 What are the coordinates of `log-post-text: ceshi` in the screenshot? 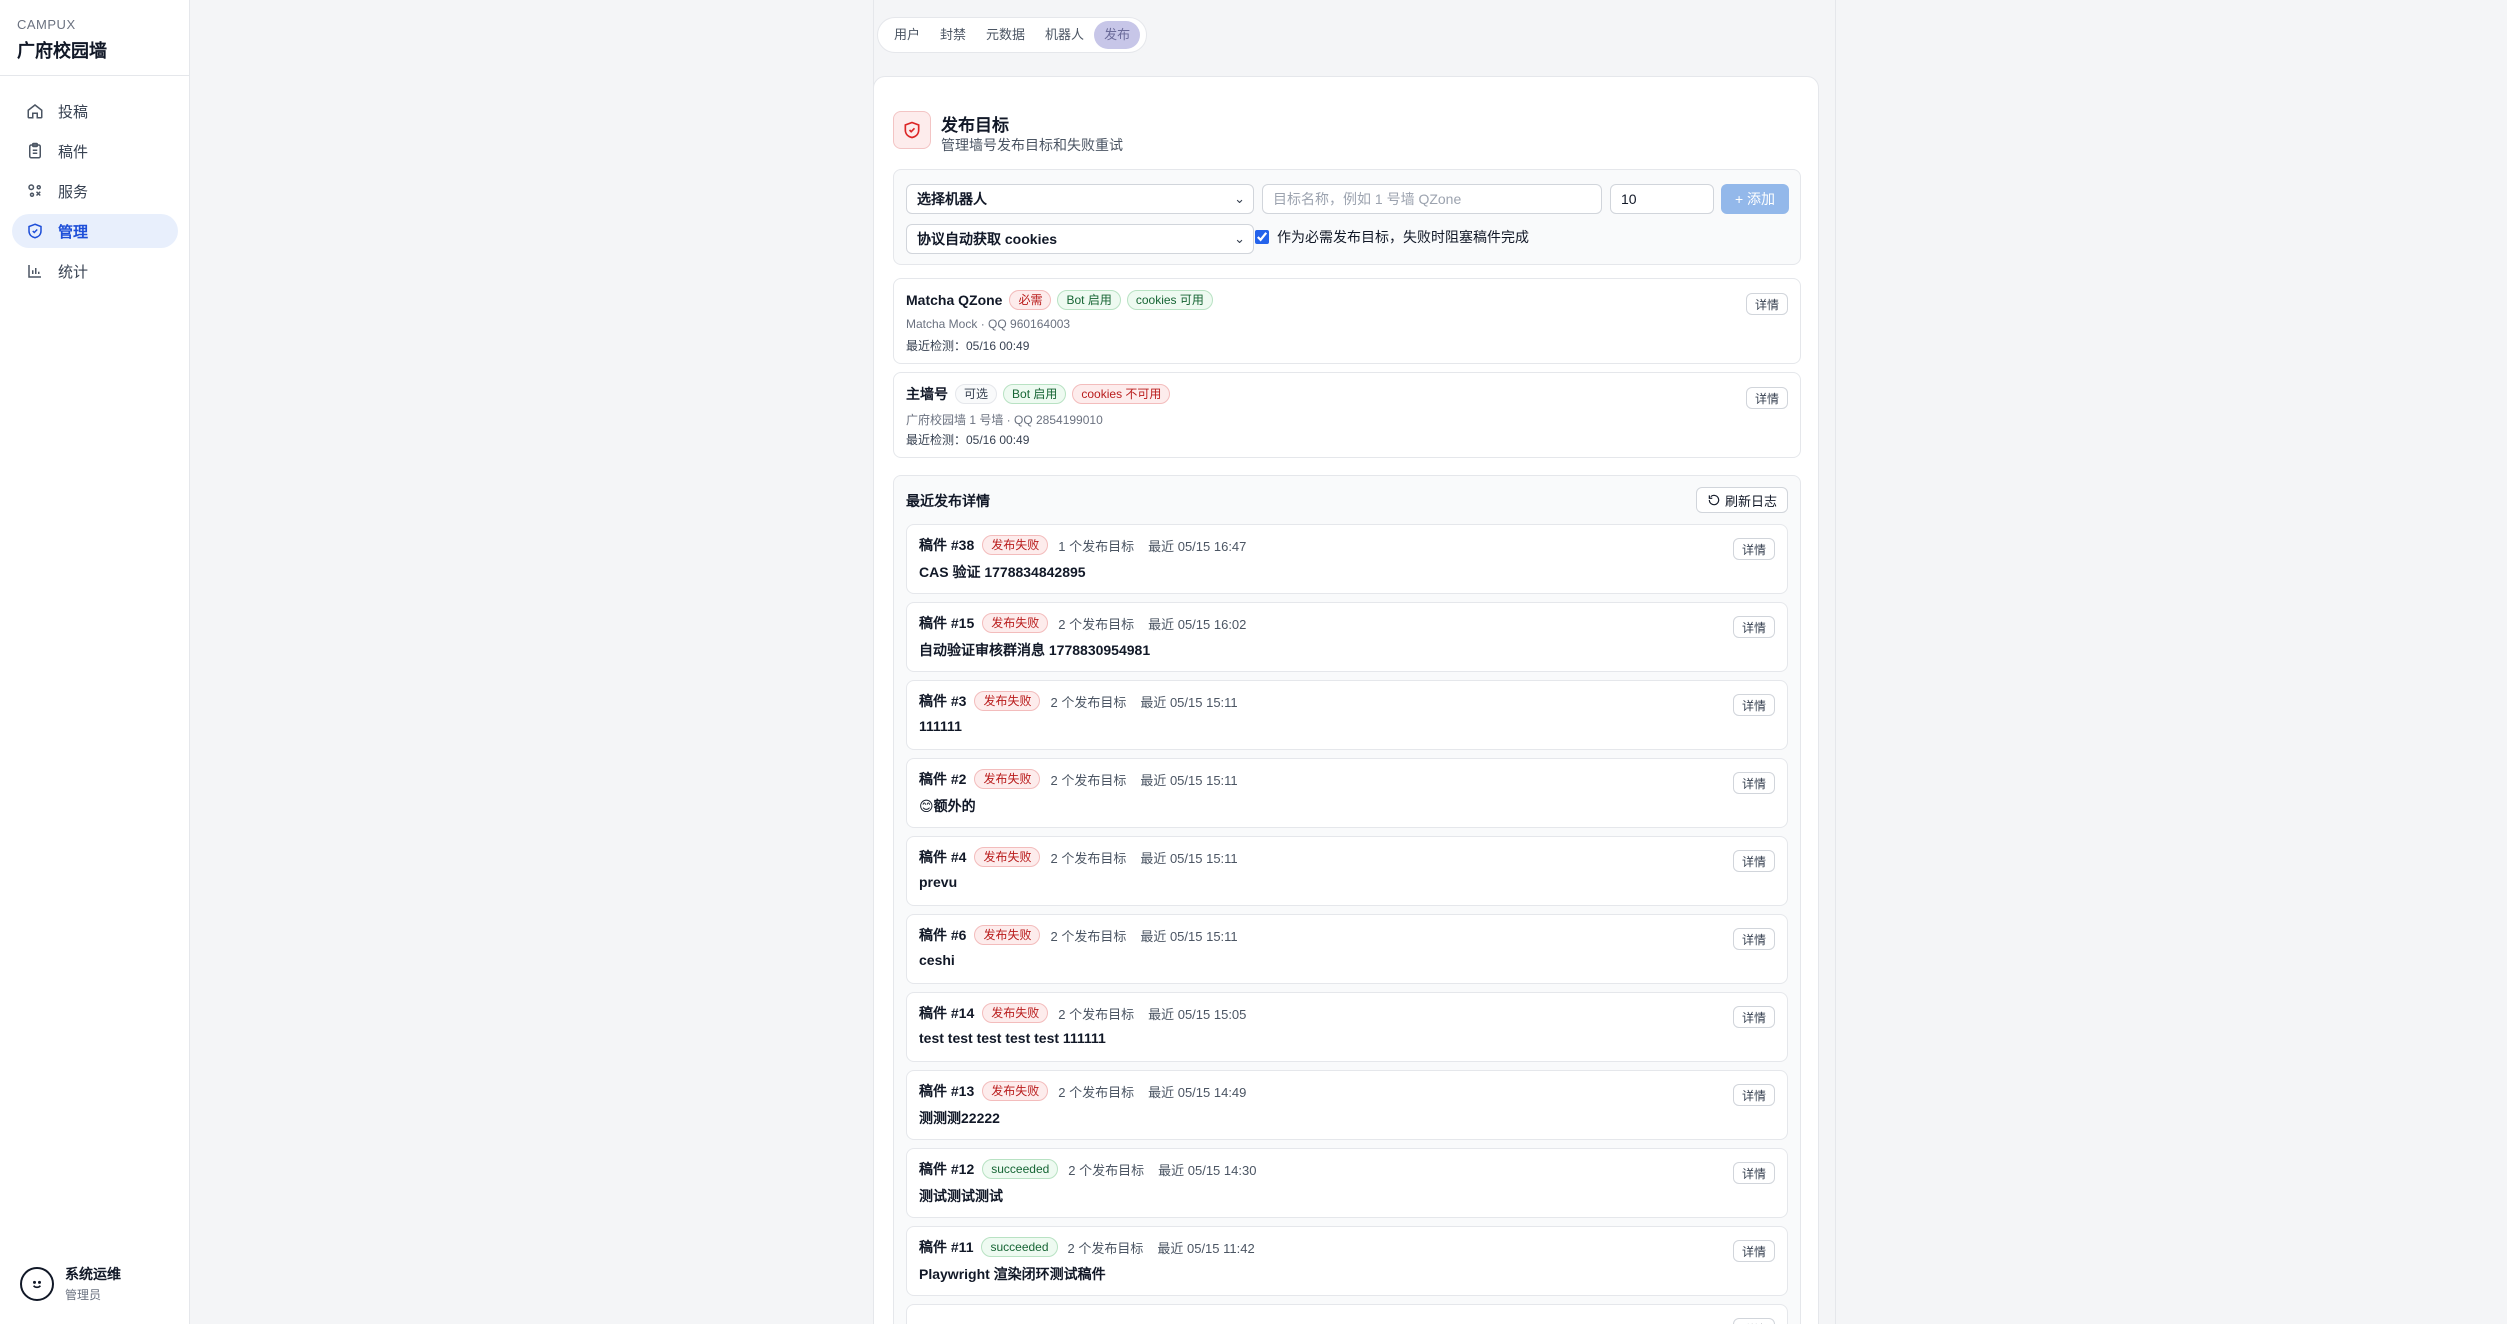 It's located at (937, 960).